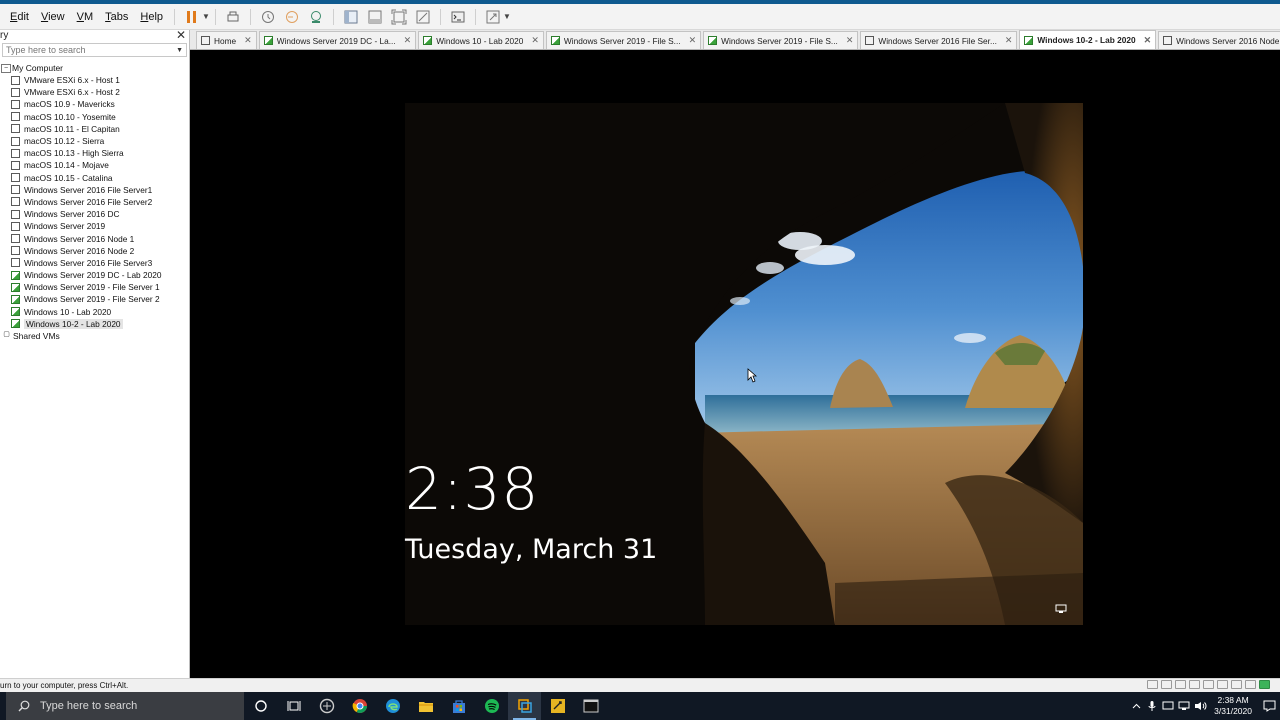 The height and width of the screenshot is (720, 1280). What do you see at coordinates (260, 706) in the screenshot?
I see `cortana-button` at bounding box center [260, 706].